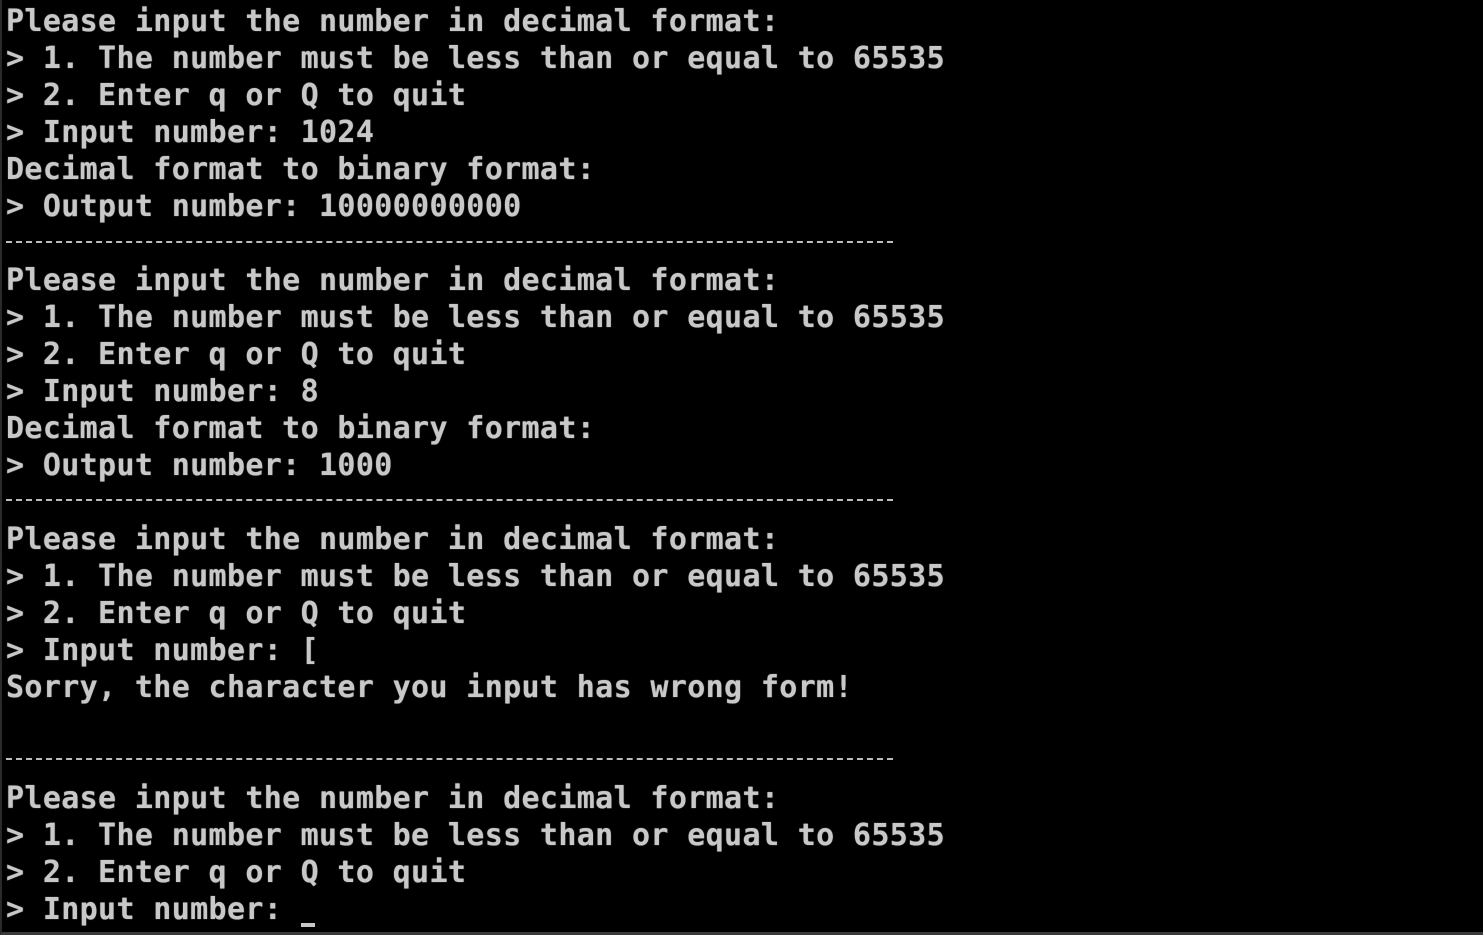 This screenshot has height=935, width=1483. I want to click on input-line: > Input number: 1024, so click(190, 132).